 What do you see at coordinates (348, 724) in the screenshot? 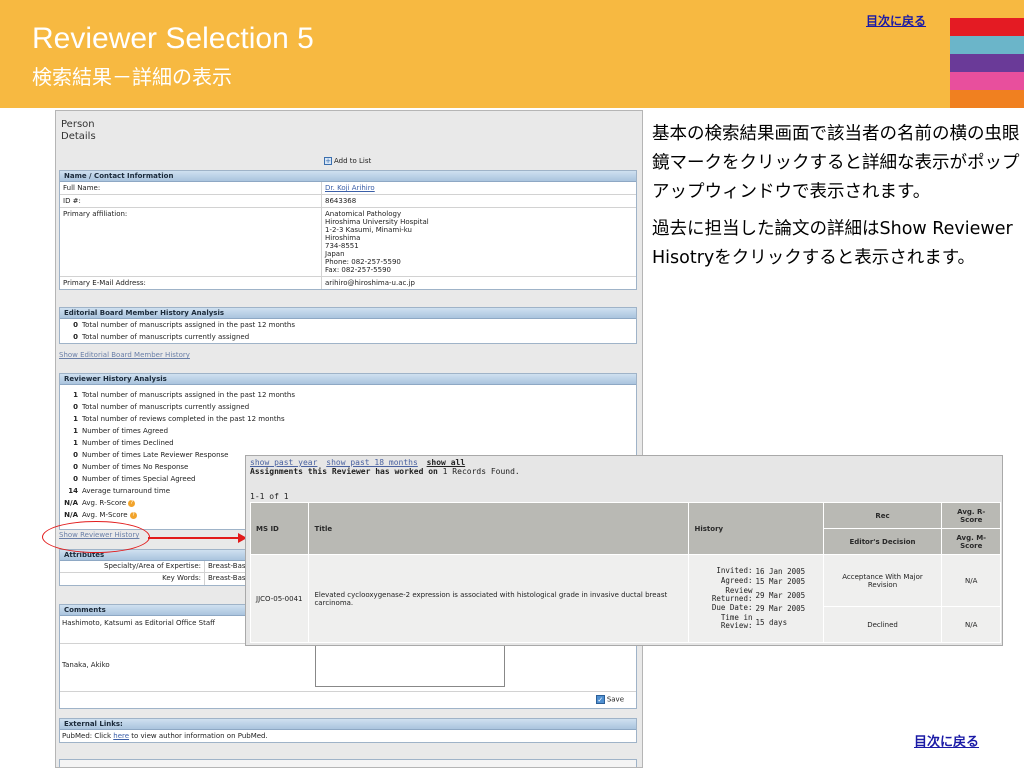
I see `section-header: External Links:` at bounding box center [348, 724].